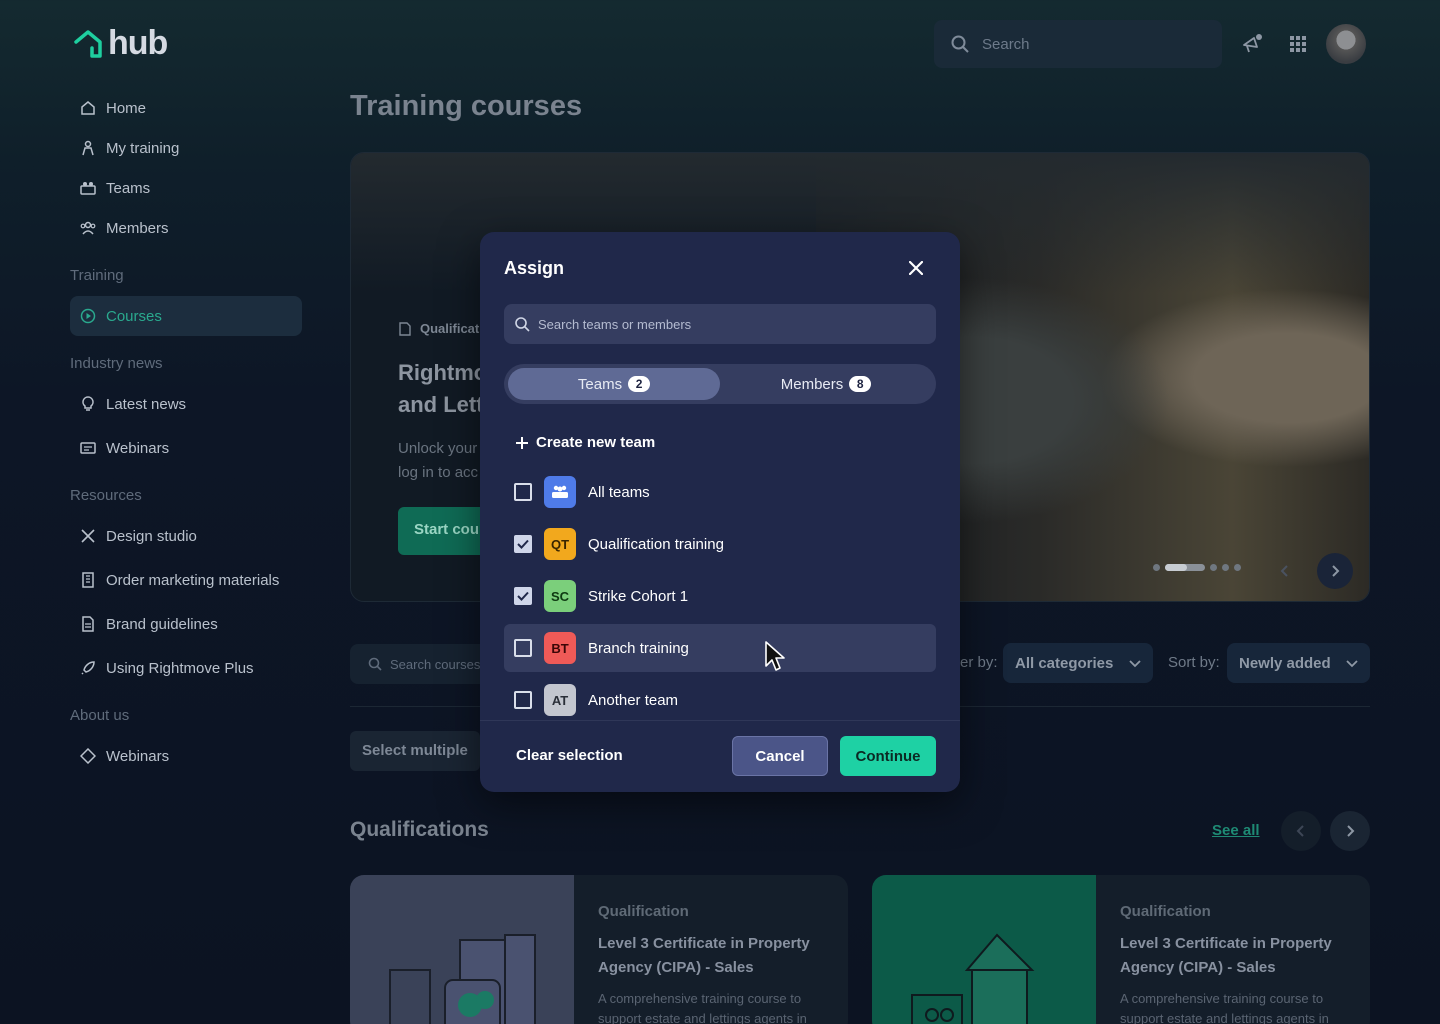 Image resolution: width=1440 pixels, height=1024 pixels. Describe the element at coordinates (186, 316) in the screenshot. I see `sidebar-item-courses: Courses` at that location.